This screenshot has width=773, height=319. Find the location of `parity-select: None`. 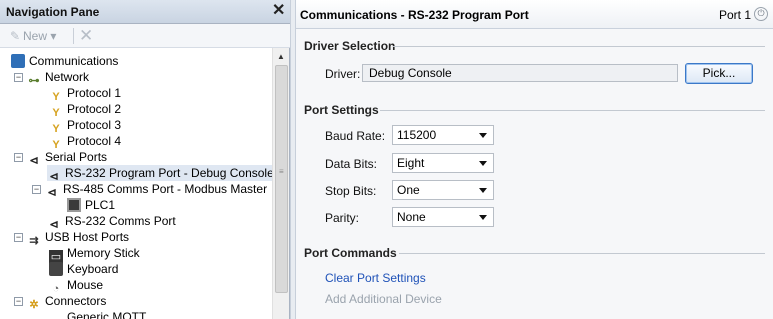

parity-select: None is located at coordinates (443, 217).